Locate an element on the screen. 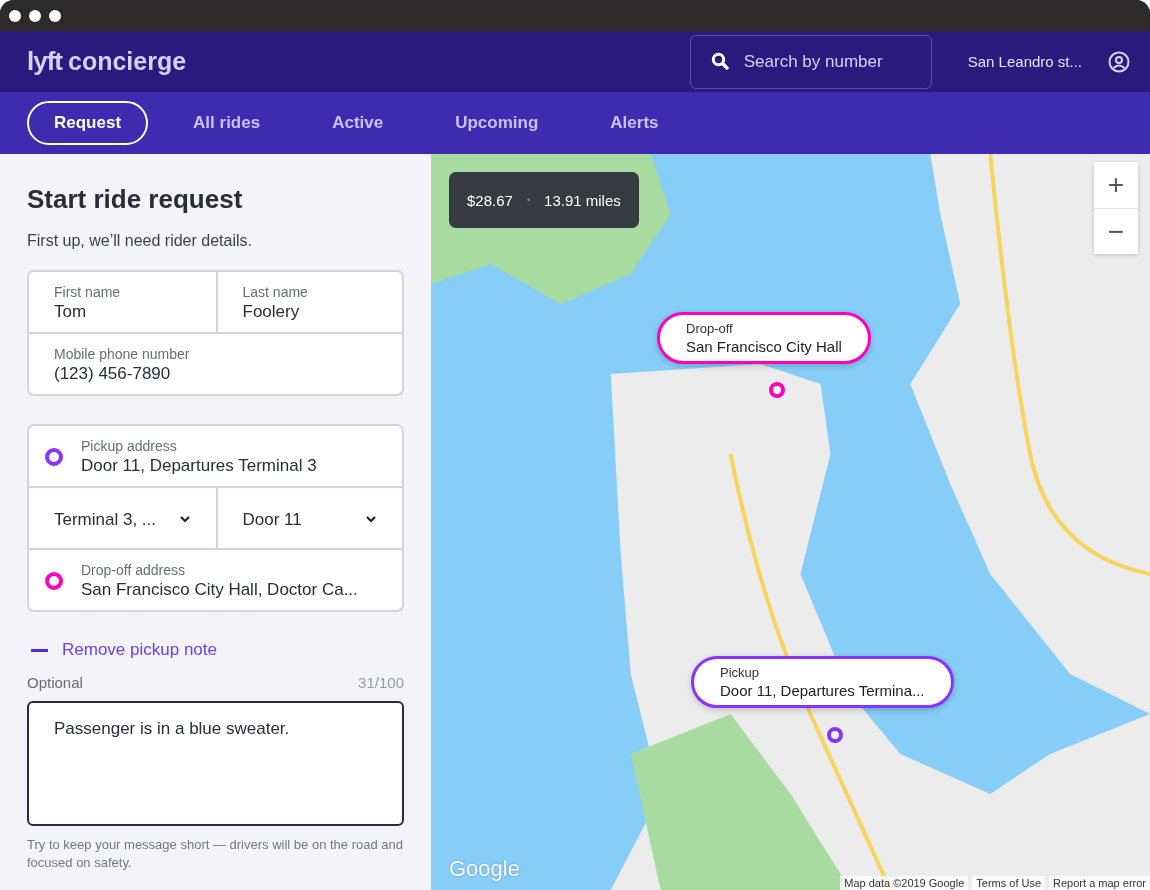 The height and width of the screenshot is (890, 1150). panel-title: Start ride request is located at coordinates (135, 199).